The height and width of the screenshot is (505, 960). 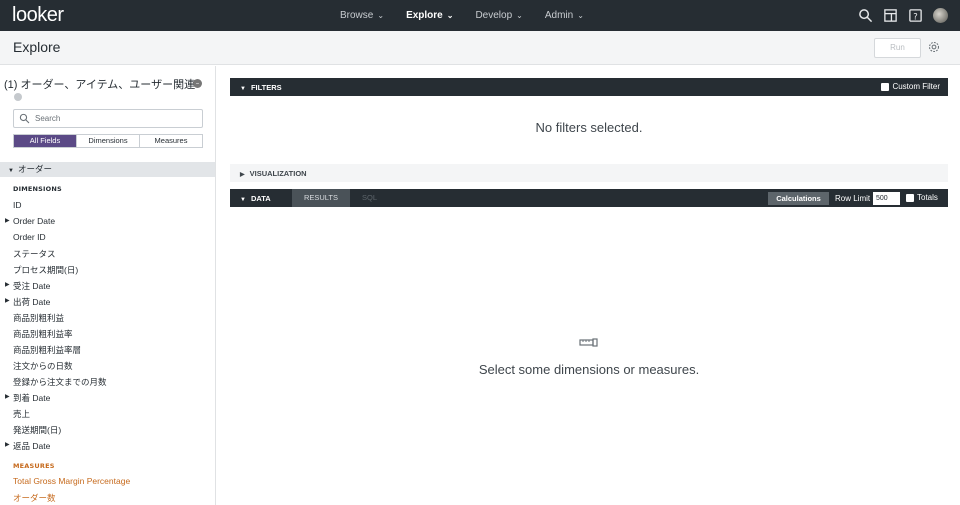 What do you see at coordinates (43, 334) in the screenshot?
I see `field-dimension: 商品別粗利益率` at bounding box center [43, 334].